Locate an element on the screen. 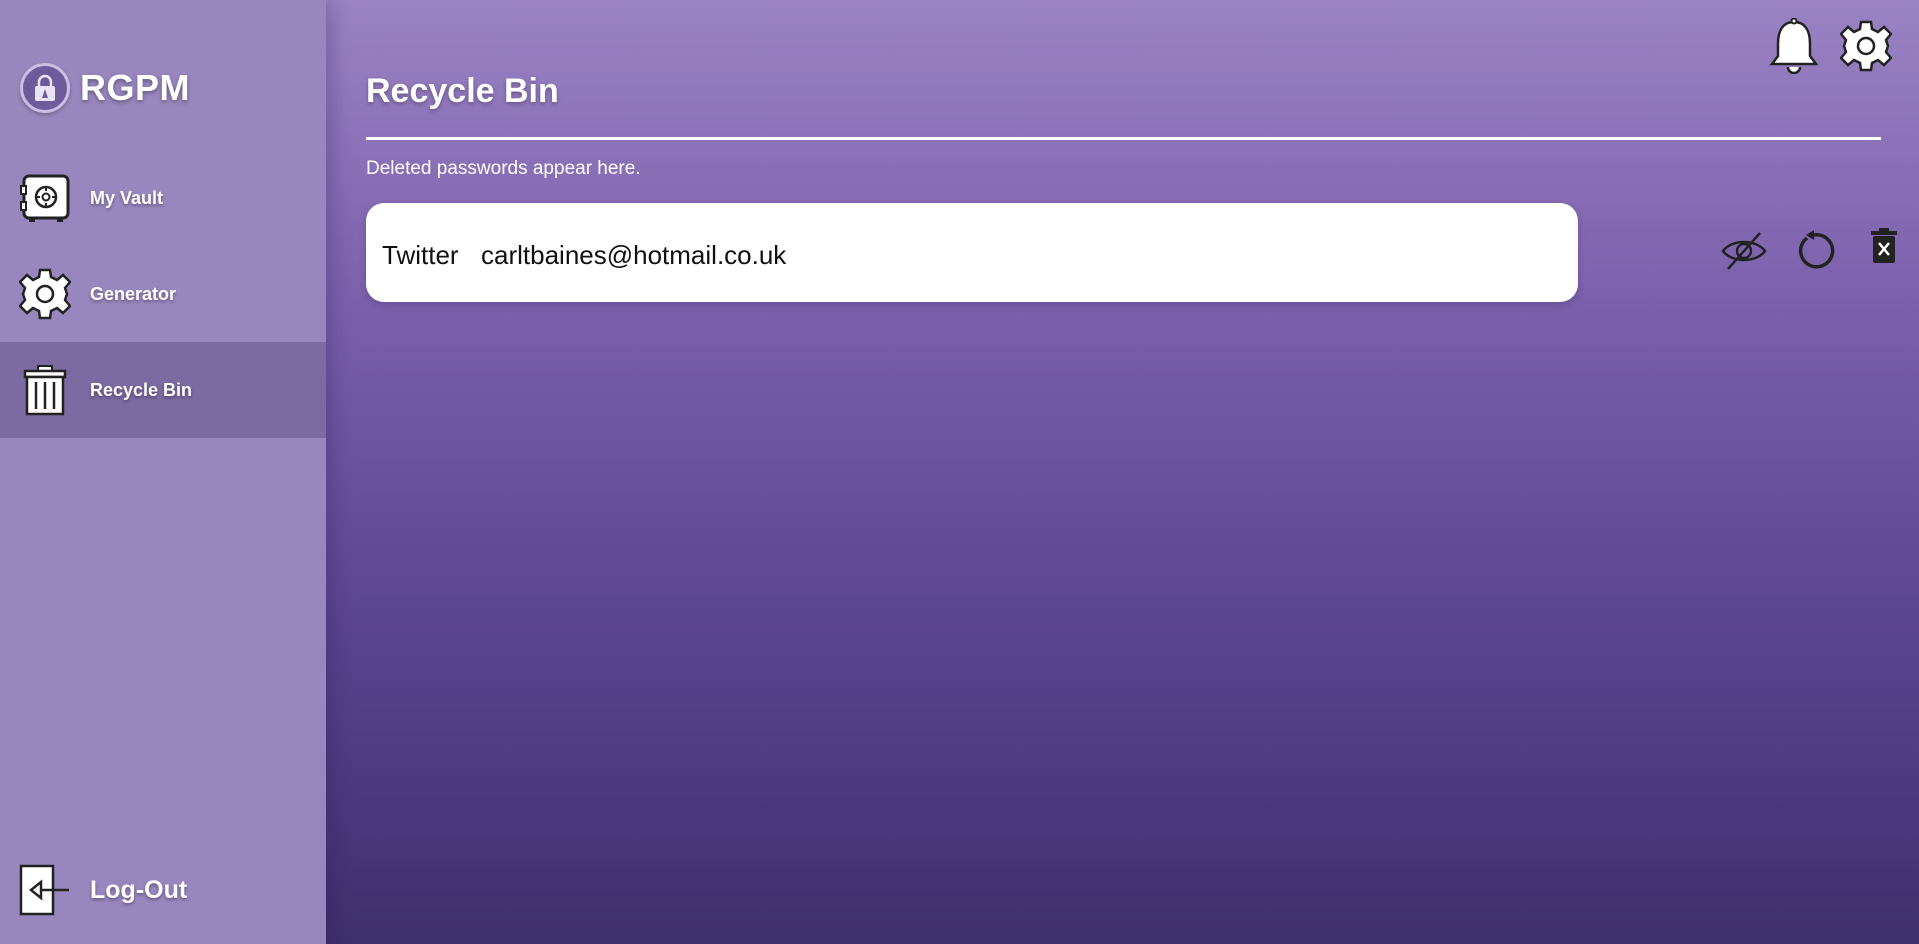 The width and height of the screenshot is (1919, 944). title-divider is located at coordinates (1123, 138).